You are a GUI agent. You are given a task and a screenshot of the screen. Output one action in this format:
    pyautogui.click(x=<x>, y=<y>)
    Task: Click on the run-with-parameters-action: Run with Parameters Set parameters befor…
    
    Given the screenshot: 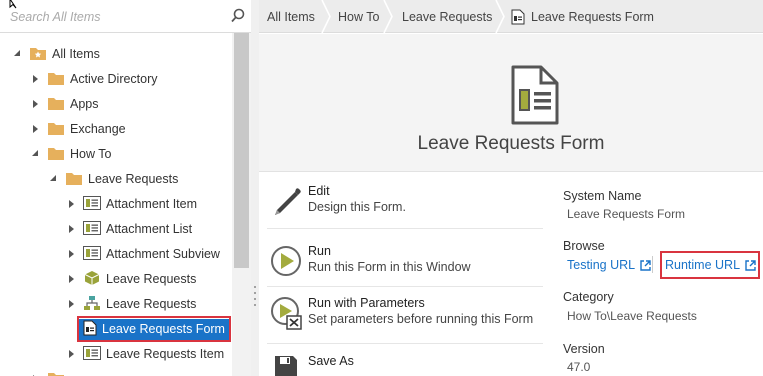 What is the action you would take?
    pyautogui.click(x=402, y=313)
    